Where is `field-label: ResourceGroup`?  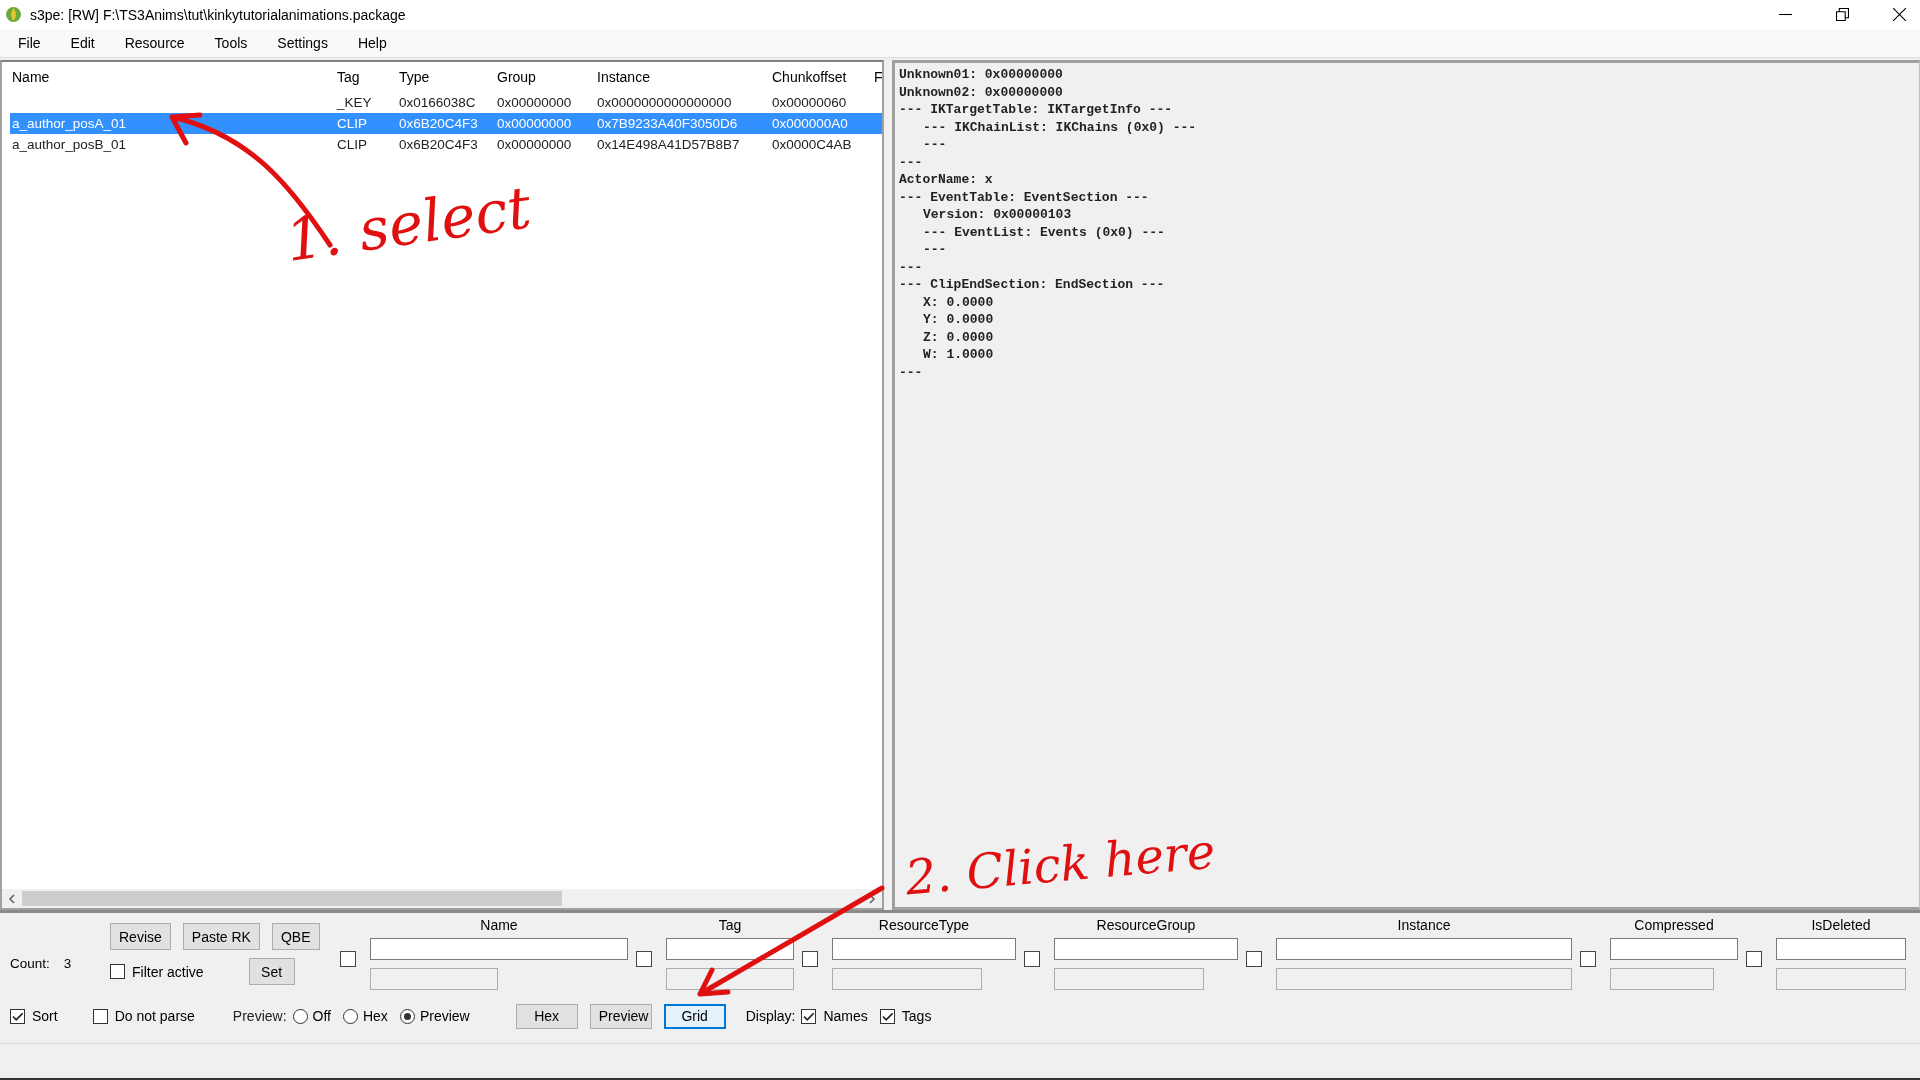
field-label: ResourceGroup is located at coordinates (1146, 925).